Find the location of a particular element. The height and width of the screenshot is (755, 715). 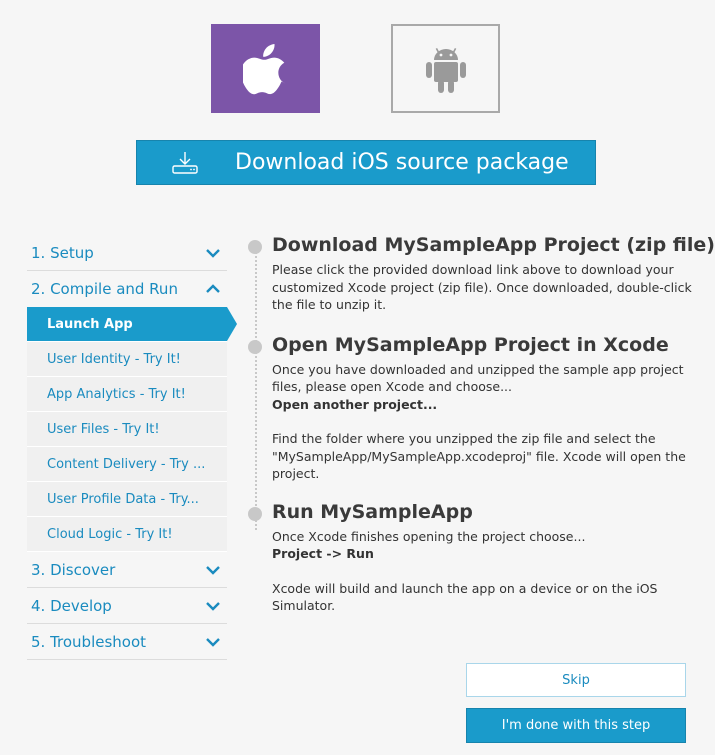

android-platform-tile is located at coordinates (445, 68).